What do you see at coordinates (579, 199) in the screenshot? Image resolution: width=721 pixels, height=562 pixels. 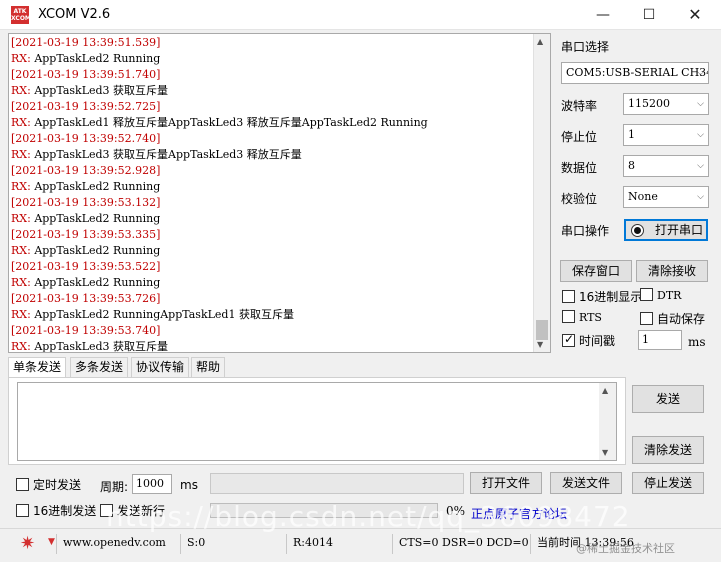 I see `parity-label: 校验位` at bounding box center [579, 199].